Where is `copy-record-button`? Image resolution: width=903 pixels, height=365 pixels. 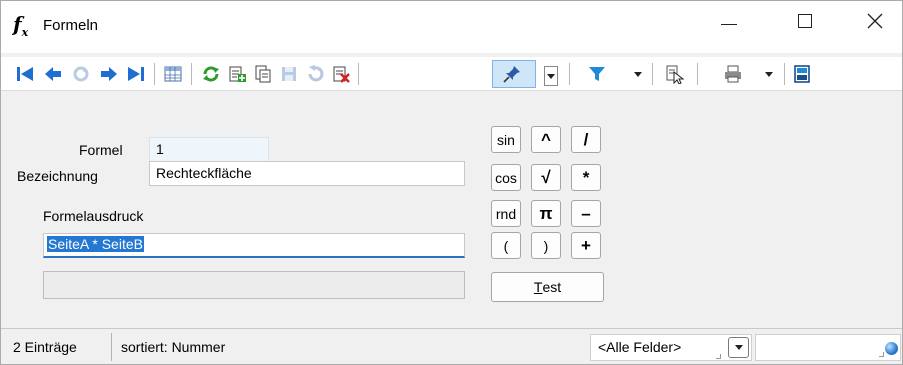
copy-record-button is located at coordinates (263, 74).